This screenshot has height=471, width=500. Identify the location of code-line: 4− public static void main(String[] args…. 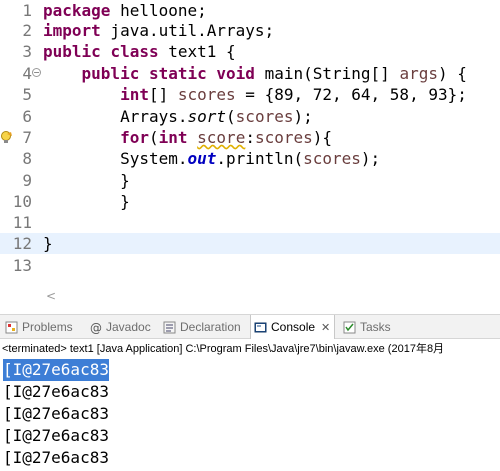
(250, 73).